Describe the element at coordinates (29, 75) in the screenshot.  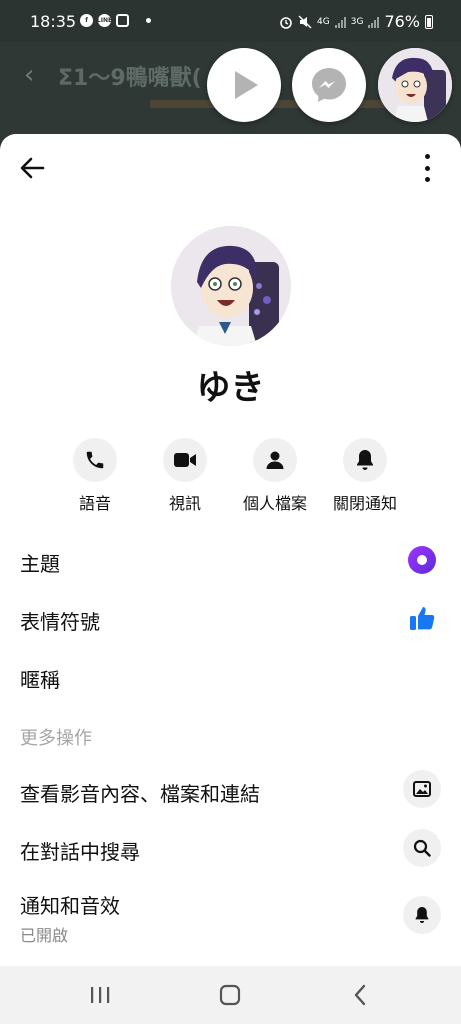
I see `background-back-icon: ‹` at that location.